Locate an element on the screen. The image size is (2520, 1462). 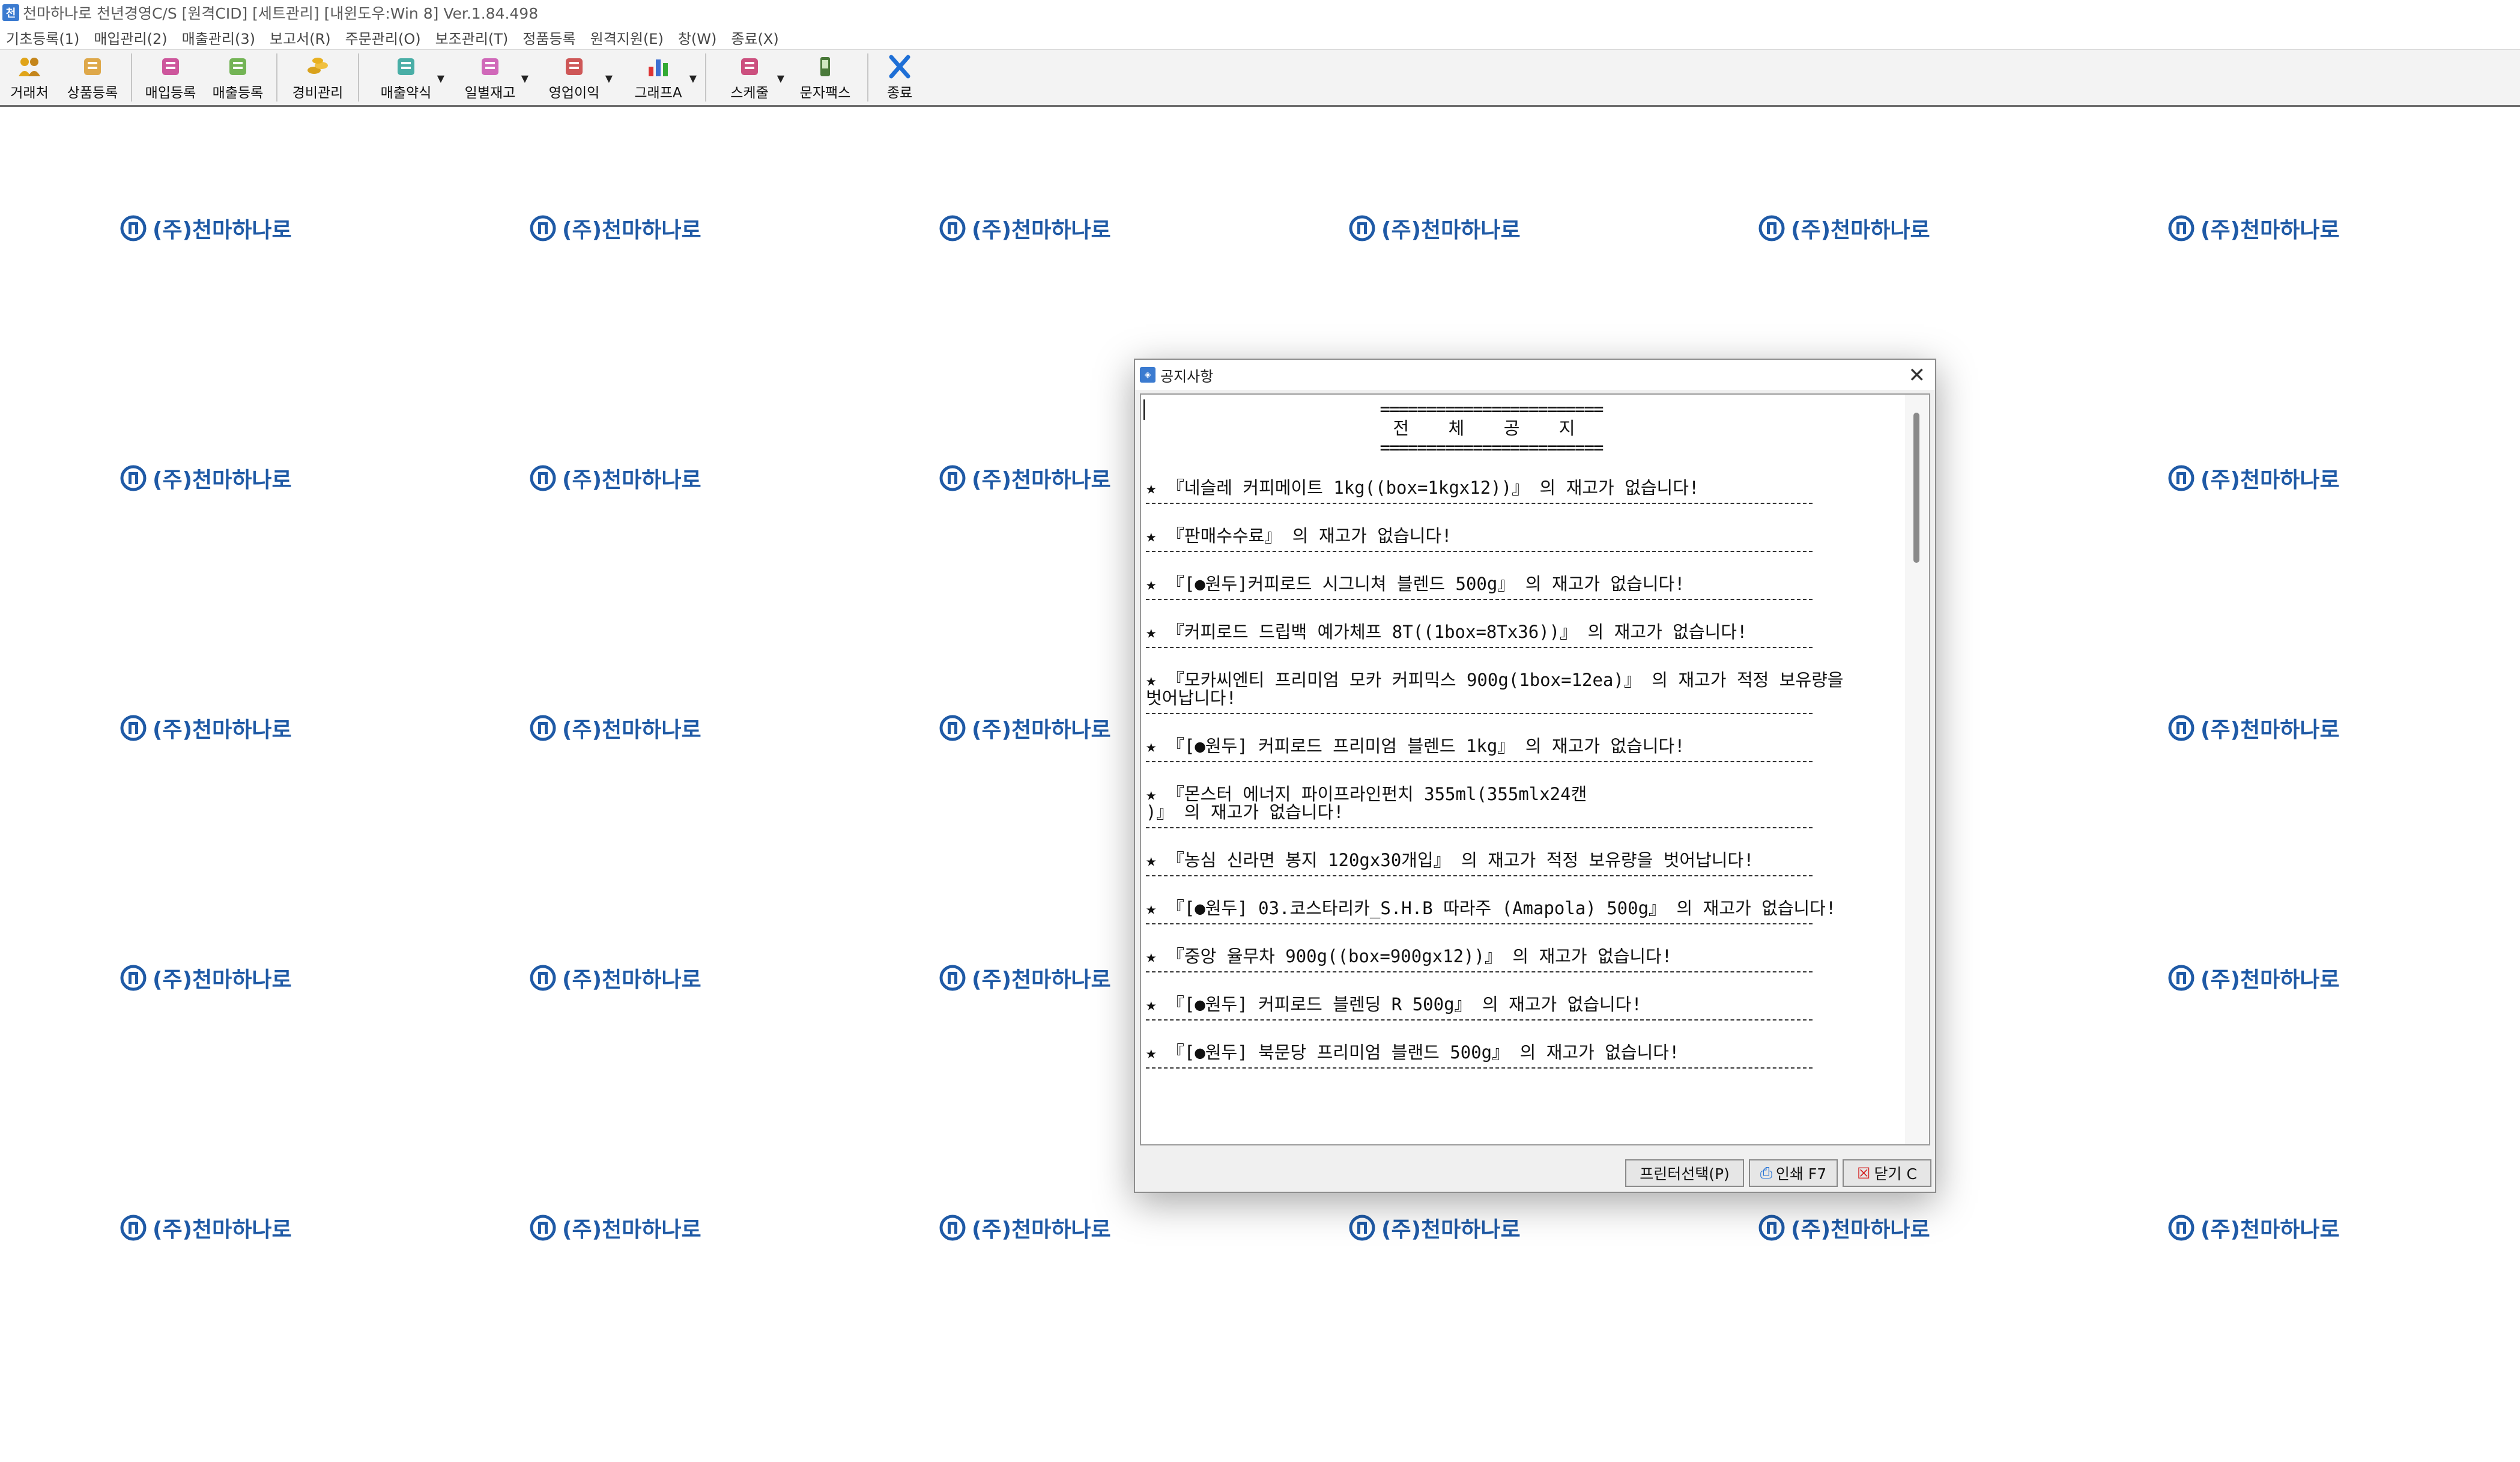
menu-item: 매출관리(3) is located at coordinates (219, 37).